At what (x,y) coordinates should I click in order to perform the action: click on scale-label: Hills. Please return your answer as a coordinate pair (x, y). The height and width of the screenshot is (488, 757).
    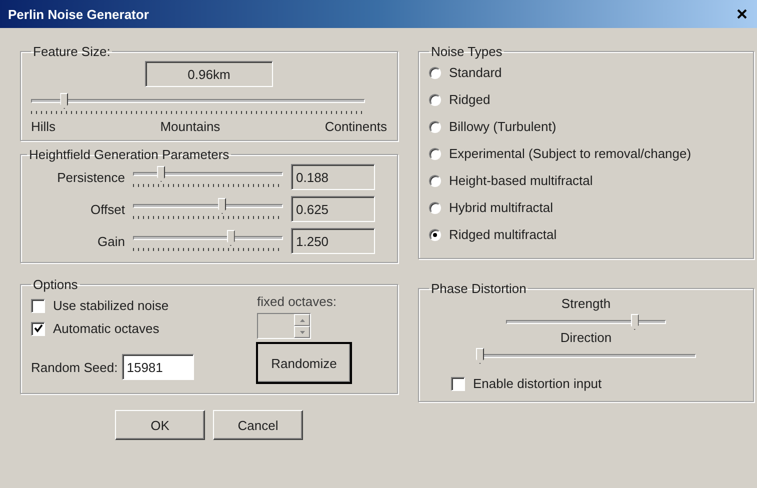
    Looking at the image, I should click on (43, 126).